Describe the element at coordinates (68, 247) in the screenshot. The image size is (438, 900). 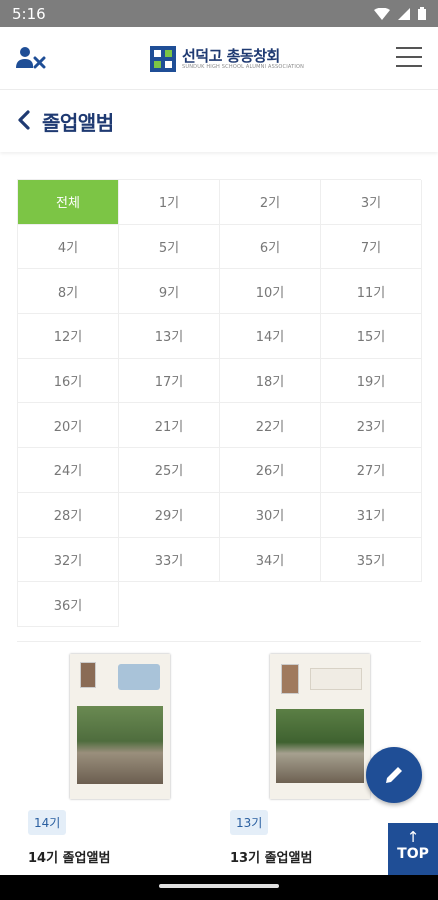
I see `generation-filter-item: 4기` at that location.